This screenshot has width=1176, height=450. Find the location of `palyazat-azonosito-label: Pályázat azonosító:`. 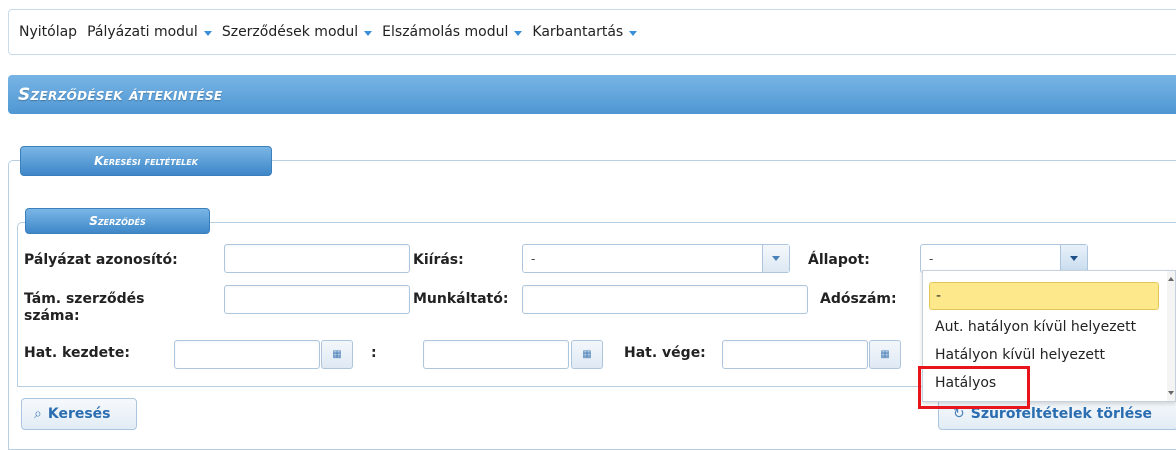

palyazat-azonosito-label: Pályázat azonosító: is located at coordinates (101, 260).